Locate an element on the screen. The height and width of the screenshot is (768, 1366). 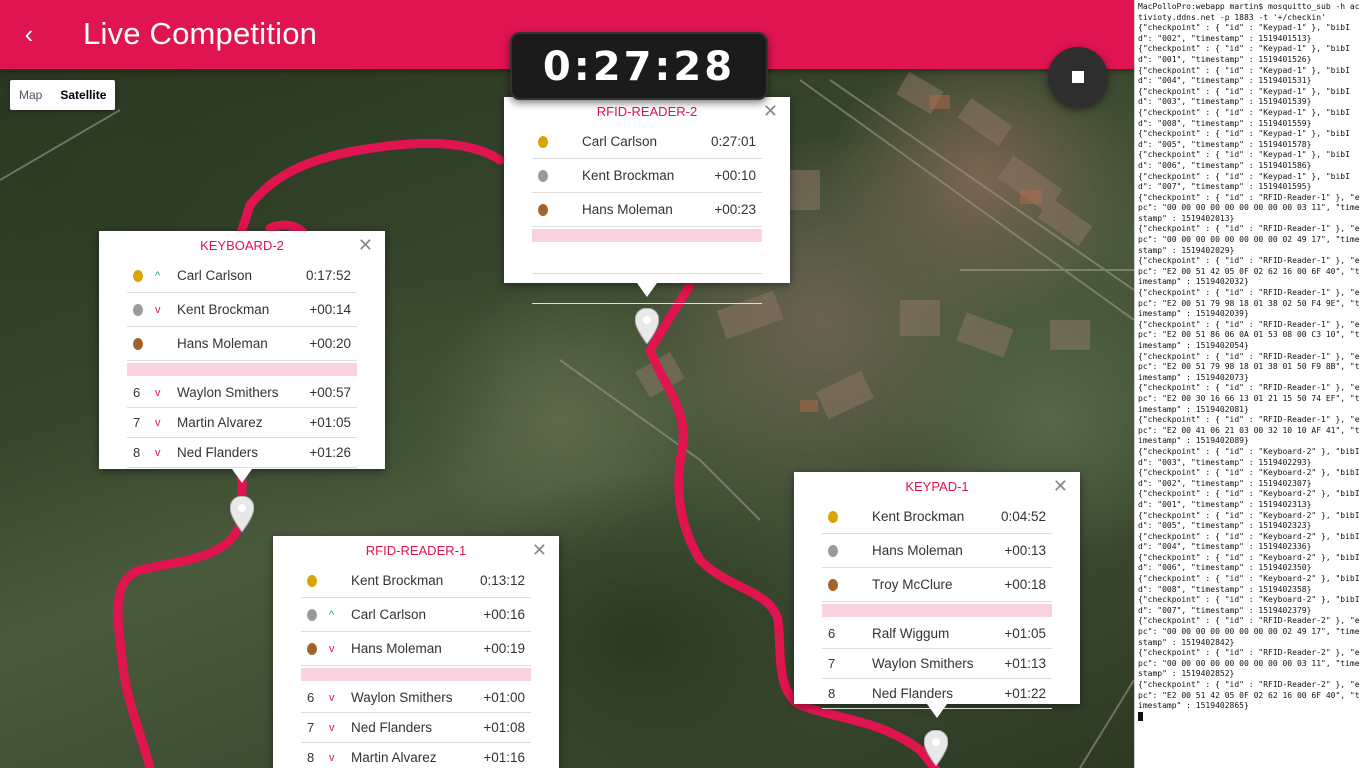
leaderboard-row: Carl Carlson 0:27:01 is located at coordinates (647, 142).